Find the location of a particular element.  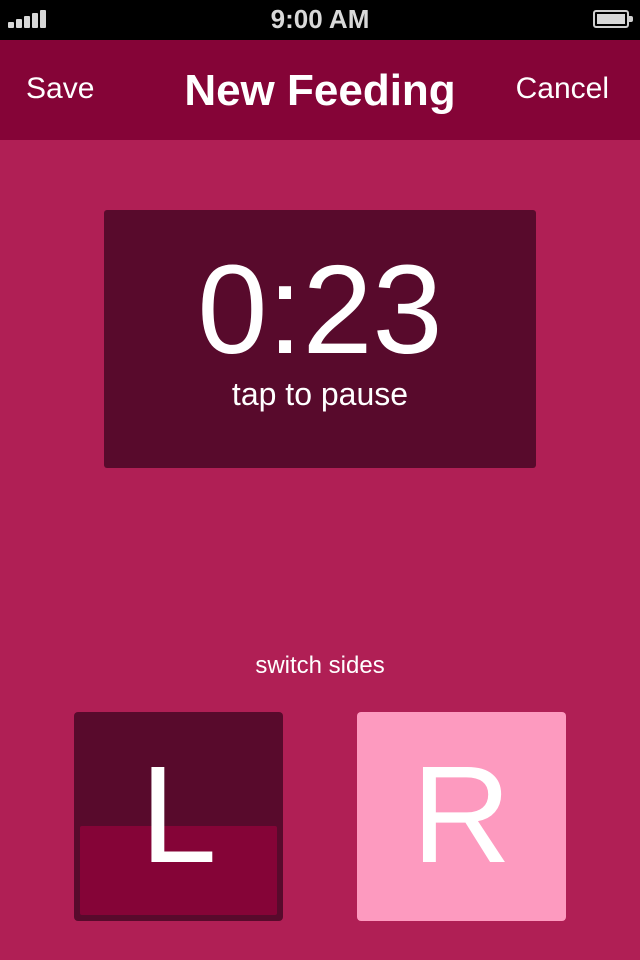

timer-hint: tap to pause is located at coordinates (320, 394).